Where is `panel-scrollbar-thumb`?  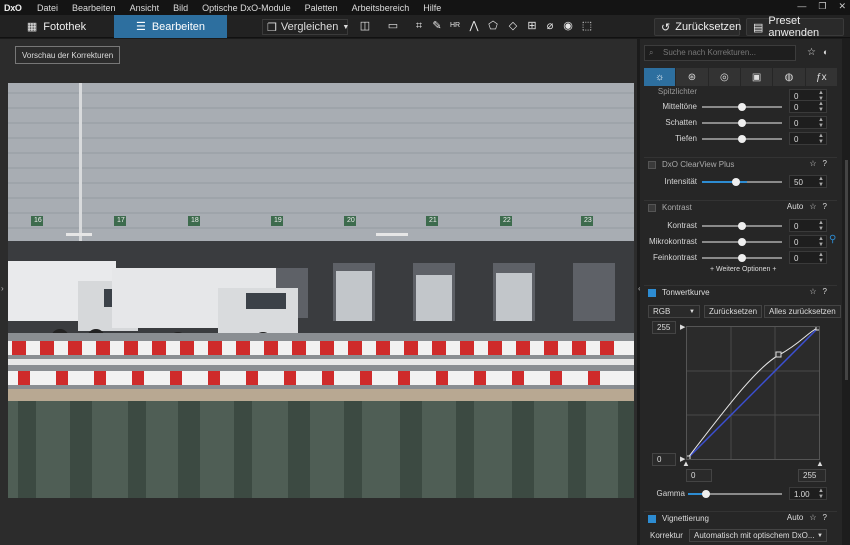 panel-scrollbar-thumb is located at coordinates (846, 270).